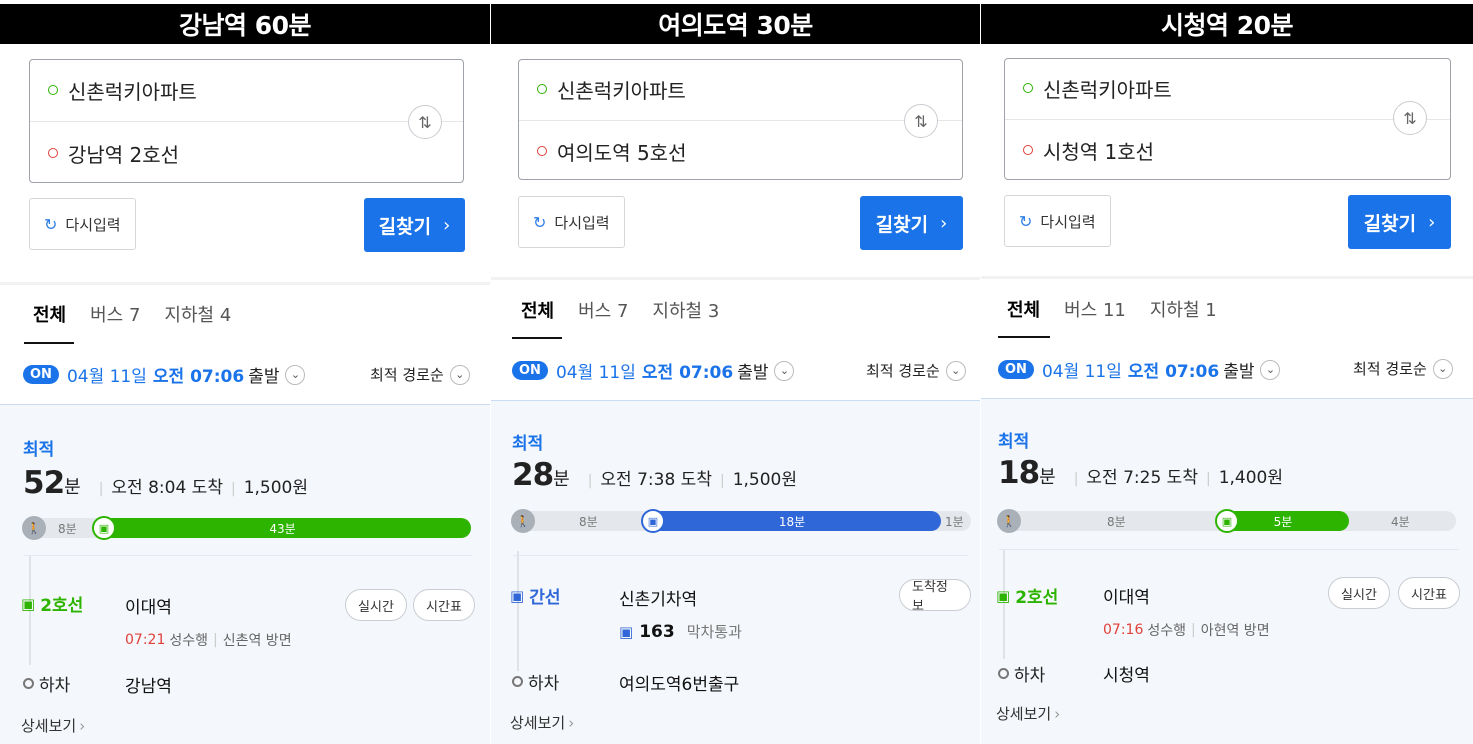  Describe the element at coordinates (679, 685) in the screenshot. I see `getoff-station: 여의도역6번출구` at that location.